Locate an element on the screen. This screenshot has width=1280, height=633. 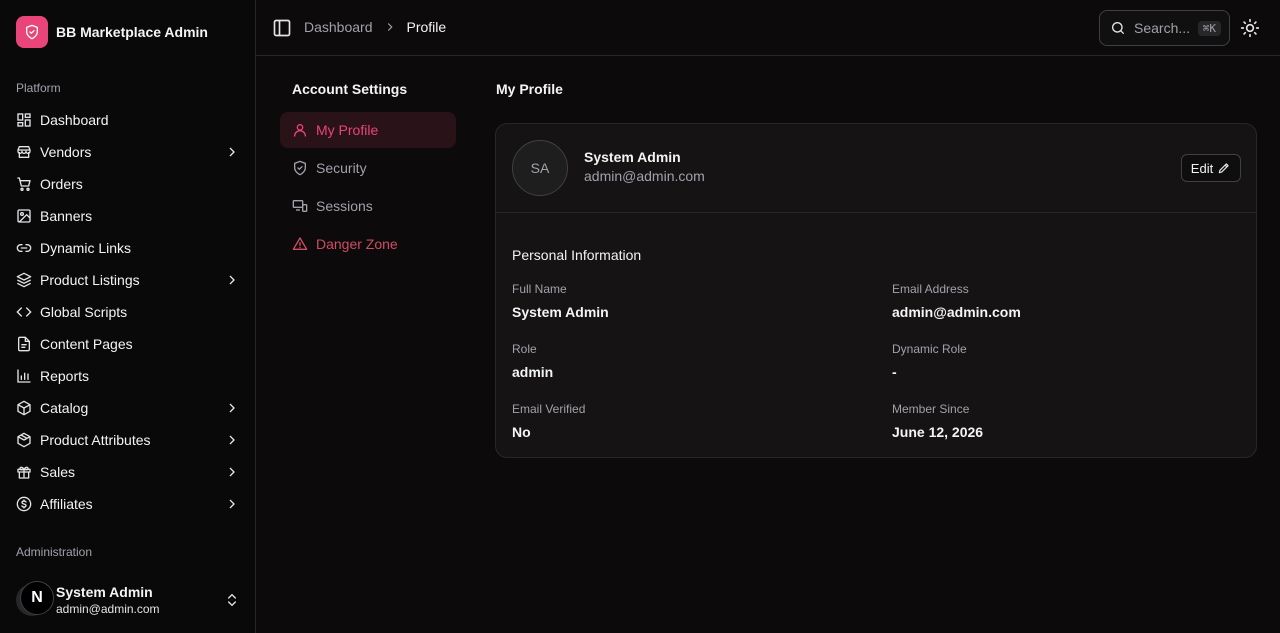
settings-item-my-profile: My Profile is located at coordinates (368, 130).